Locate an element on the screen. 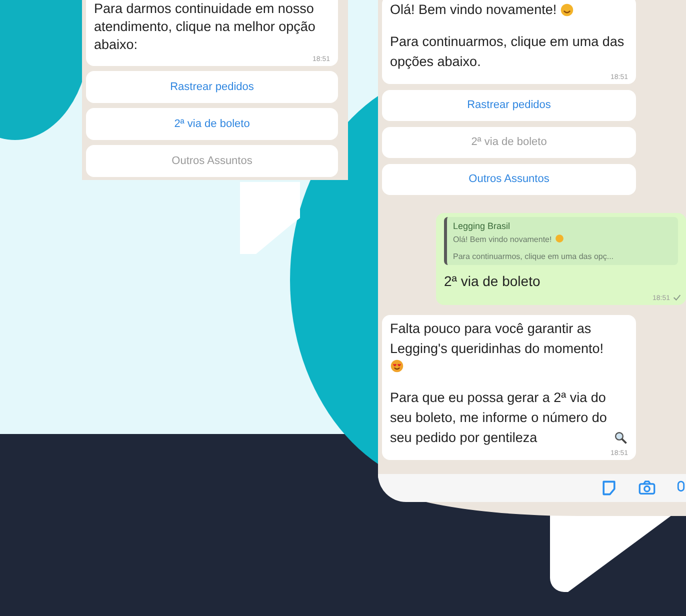 Image resolution: width=686 pixels, height=616 pixels. message-text: Olá! Bem vindo novamente! is located at coordinates (473, 10).